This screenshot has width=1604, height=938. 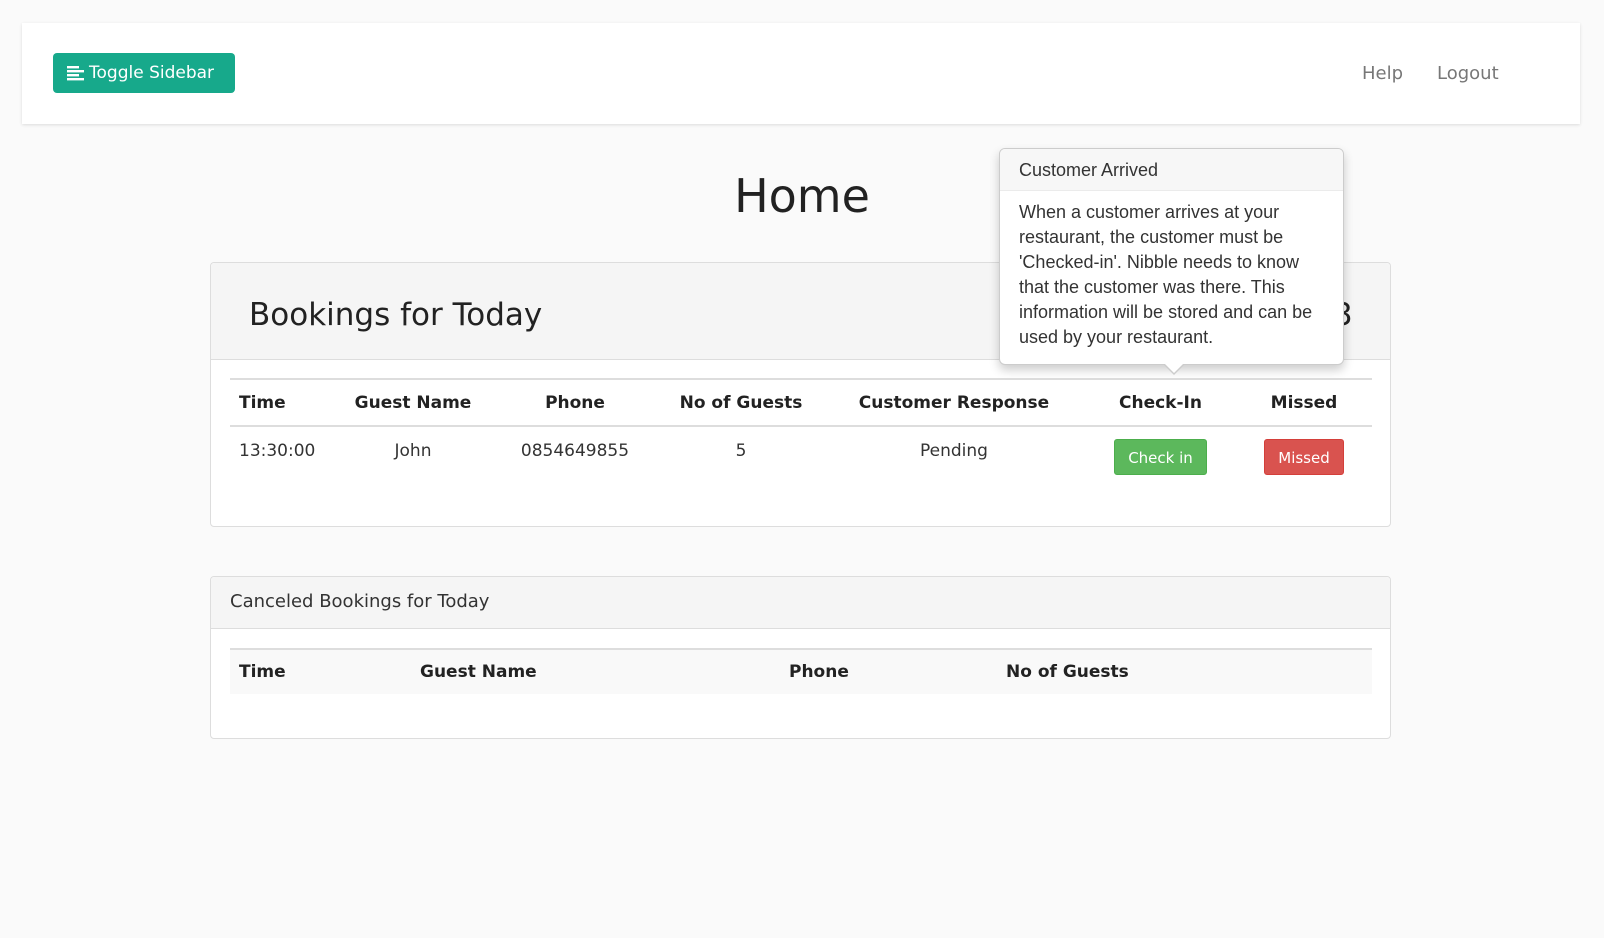 I want to click on cell-guest-name: John, so click(x=413, y=451).